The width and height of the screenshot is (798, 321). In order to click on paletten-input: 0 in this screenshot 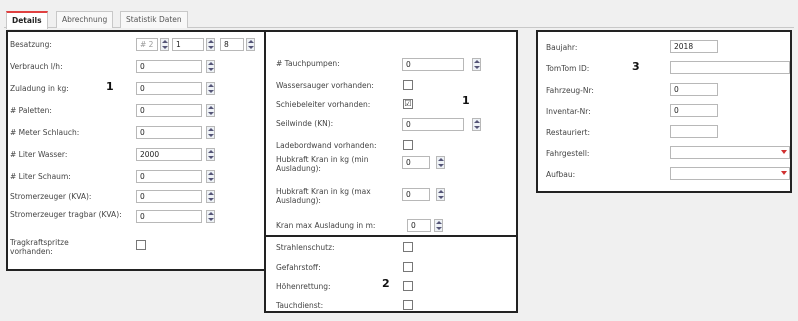, I will do `click(169, 110)`.